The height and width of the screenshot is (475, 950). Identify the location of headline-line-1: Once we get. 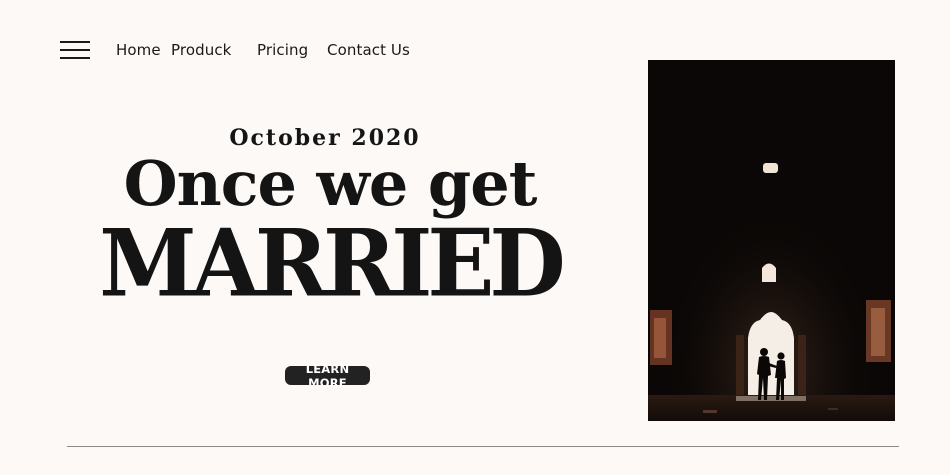
(330, 183).